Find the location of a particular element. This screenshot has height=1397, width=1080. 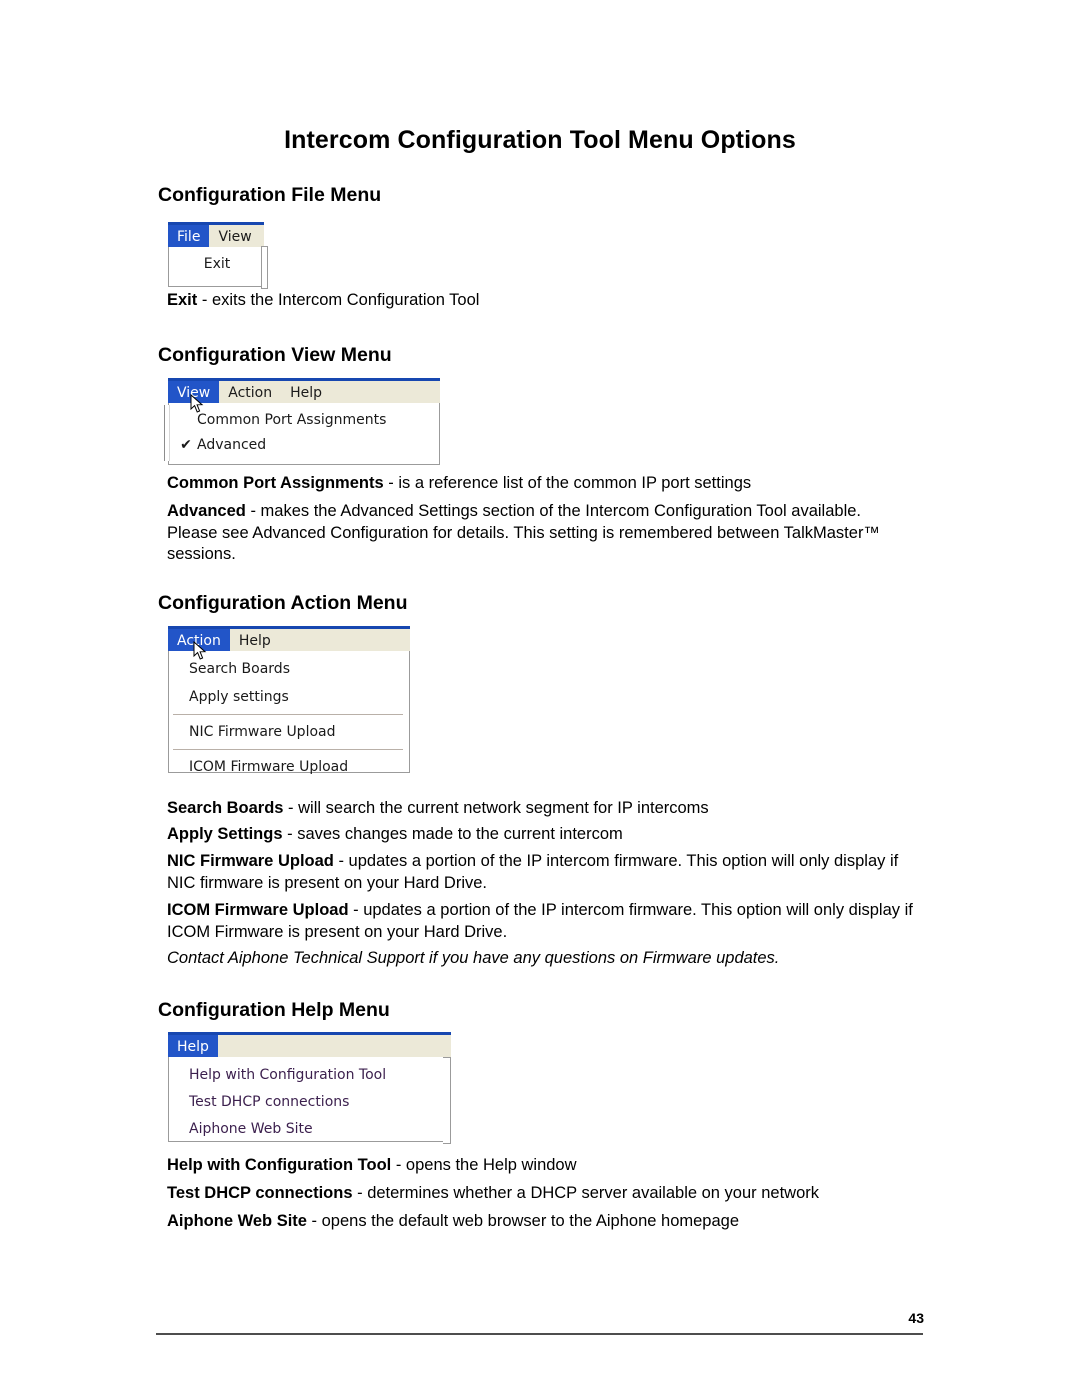

menu-item-icom-firmware-upload: ICOM Firmware Upload is located at coordinates (289, 767).